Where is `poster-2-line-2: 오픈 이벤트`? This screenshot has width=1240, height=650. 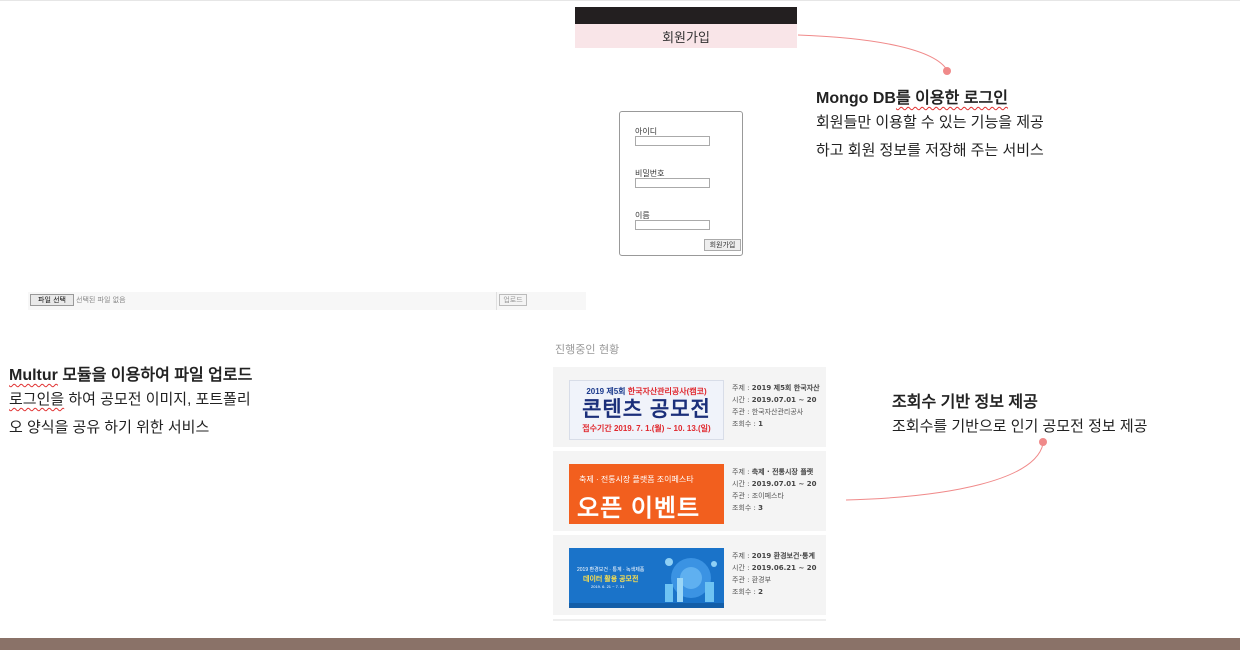 poster-2-line-2: 오픈 이벤트 is located at coordinates (639, 508).